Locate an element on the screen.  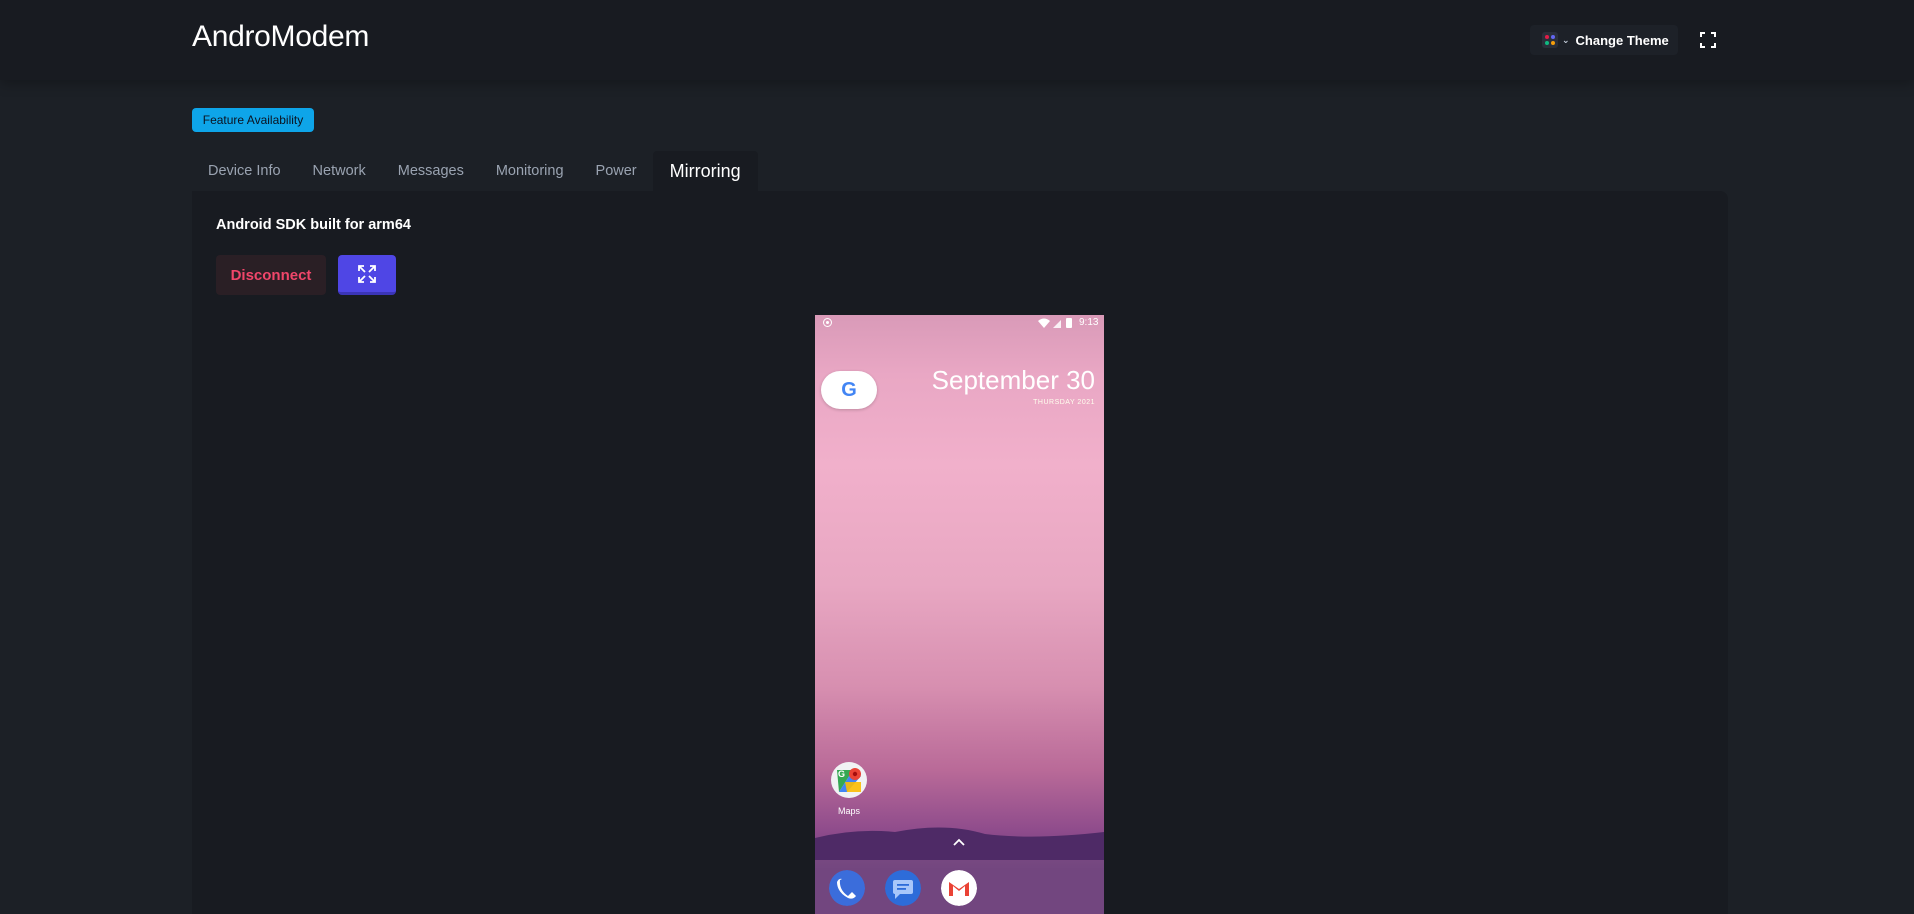
expand-icon is located at coordinates (367, 273).